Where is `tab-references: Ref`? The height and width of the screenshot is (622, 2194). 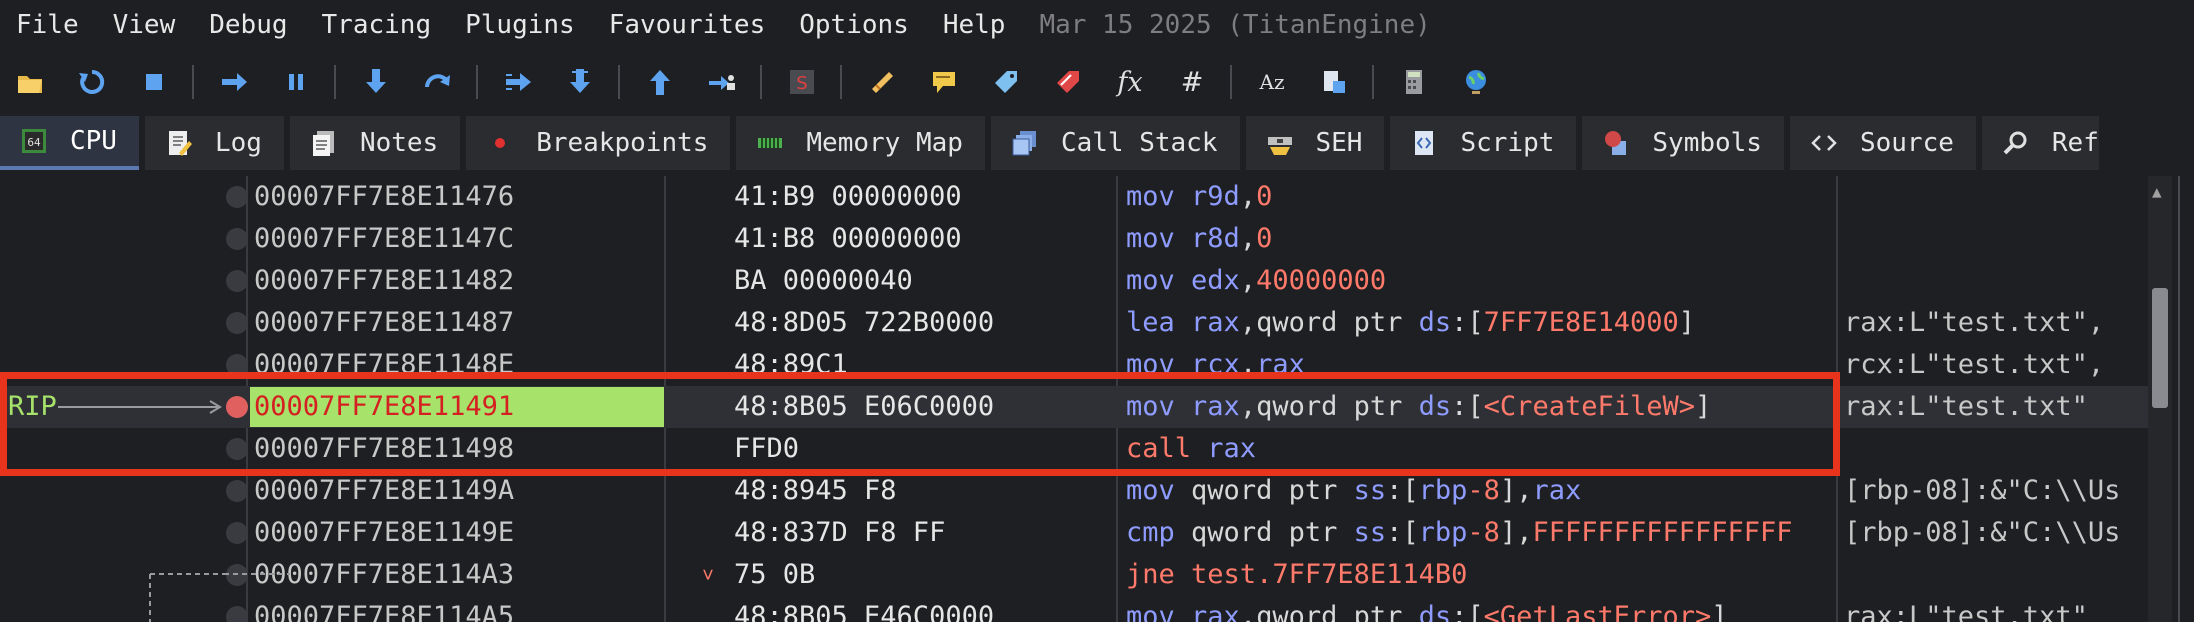 tab-references: Ref is located at coordinates (2040, 143).